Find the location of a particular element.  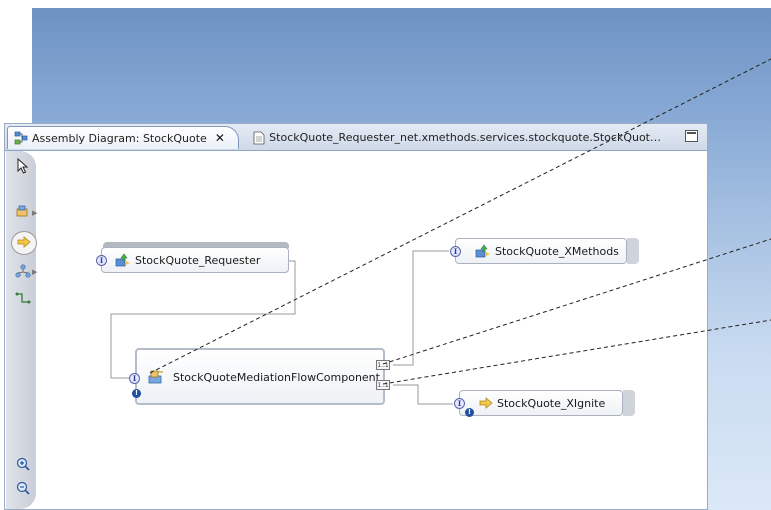

xignite-warning-icon: ! is located at coordinates (469, 412).